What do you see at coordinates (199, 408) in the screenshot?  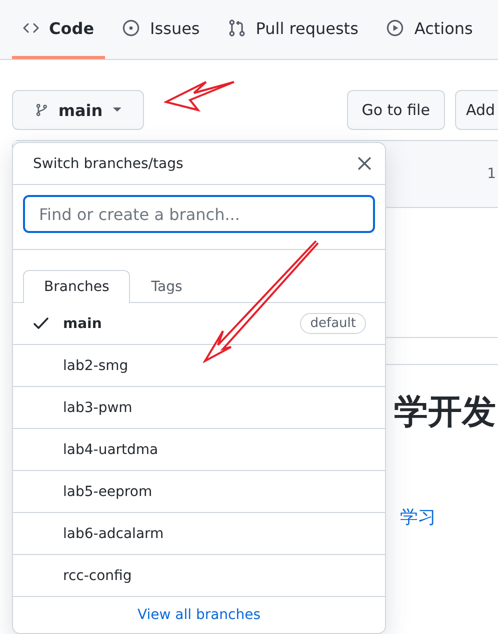 I see `branch-item: lab3-pwm` at bounding box center [199, 408].